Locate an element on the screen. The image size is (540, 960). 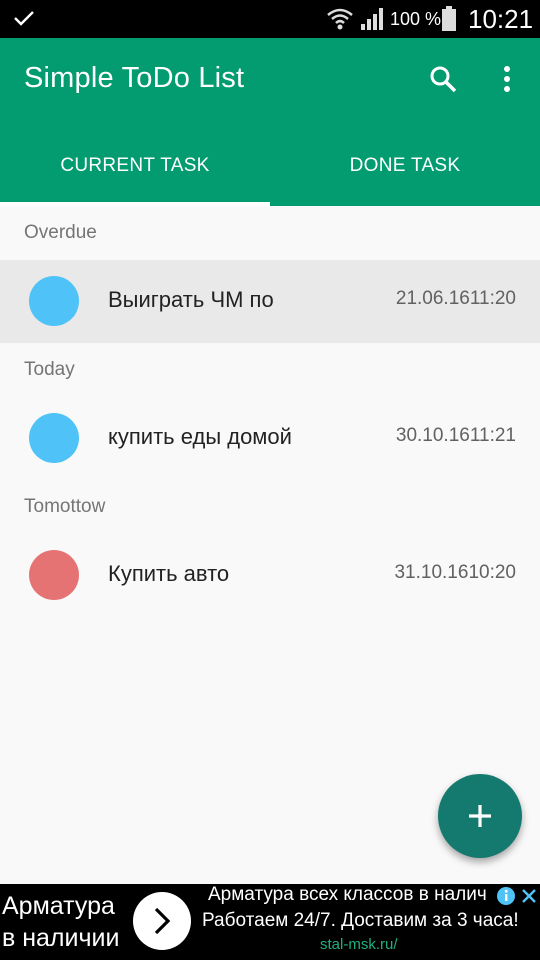
task-item: Купить авто 31.10.1610:20 is located at coordinates (270, 575).